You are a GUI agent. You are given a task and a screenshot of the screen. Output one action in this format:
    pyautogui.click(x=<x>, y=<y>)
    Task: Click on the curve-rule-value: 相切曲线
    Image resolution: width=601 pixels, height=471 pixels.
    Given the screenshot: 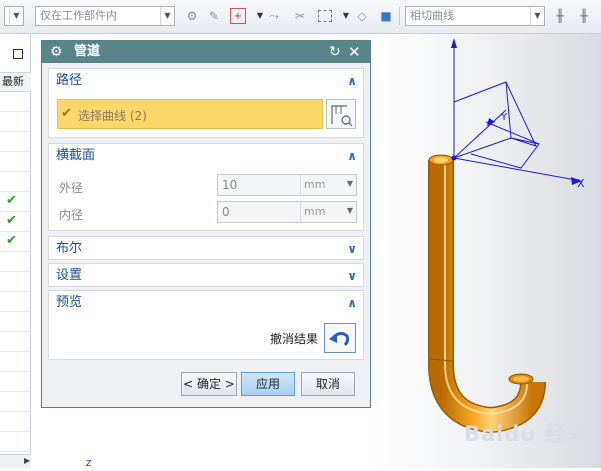 What is the action you would take?
    pyautogui.click(x=432, y=15)
    